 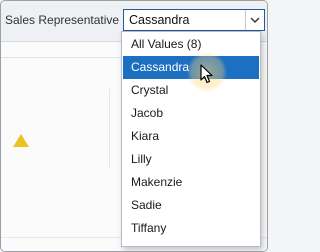 What do you see at coordinates (66, 57) in the screenshot?
I see `divider` at bounding box center [66, 57].